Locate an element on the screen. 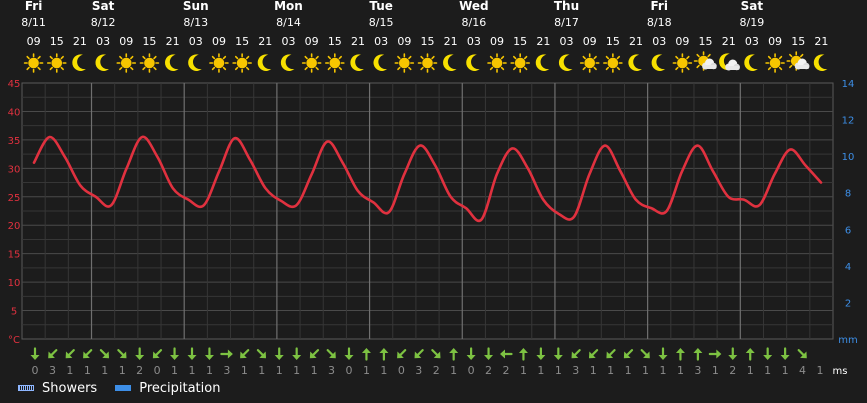 This screenshot has height=403, width=867. temperature-tick-label: 15 is located at coordinates (14, 255).